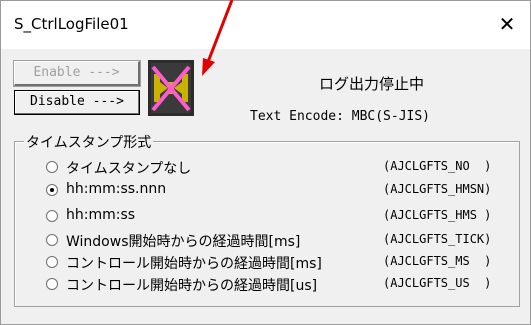 This screenshot has height=325, width=531. I want to click on radio-option-hms: hh:mm:ss (AJCLGFTS_HMS ), so click(281, 217).